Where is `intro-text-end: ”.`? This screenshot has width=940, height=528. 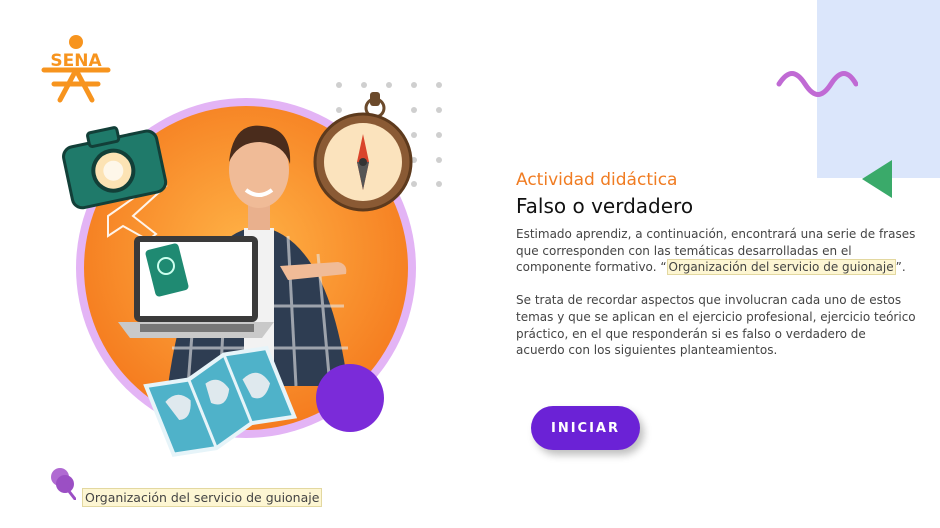
intro-text-end: ”. is located at coordinates (900, 267).